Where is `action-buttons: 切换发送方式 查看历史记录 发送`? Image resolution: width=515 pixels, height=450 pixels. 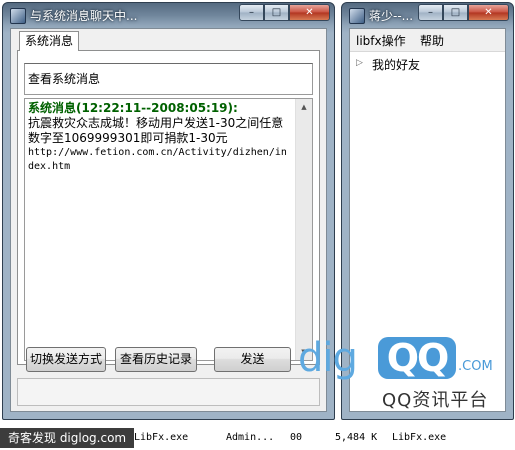 action-buttons: 切换发送方式 查看历史记录 发送 is located at coordinates (168, 361).